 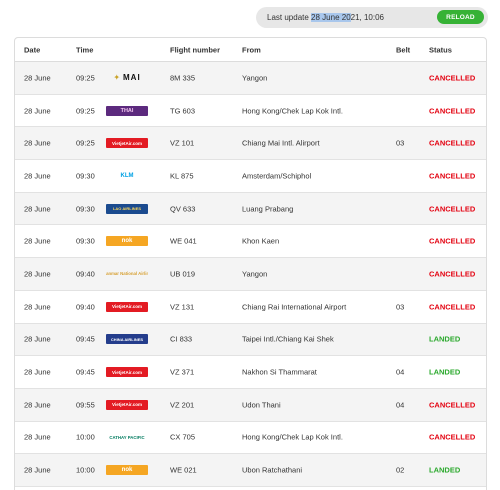 What do you see at coordinates (326, 17) in the screenshot?
I see `last-update-text: Last update 28 June 2021, 10:06` at bounding box center [326, 17].